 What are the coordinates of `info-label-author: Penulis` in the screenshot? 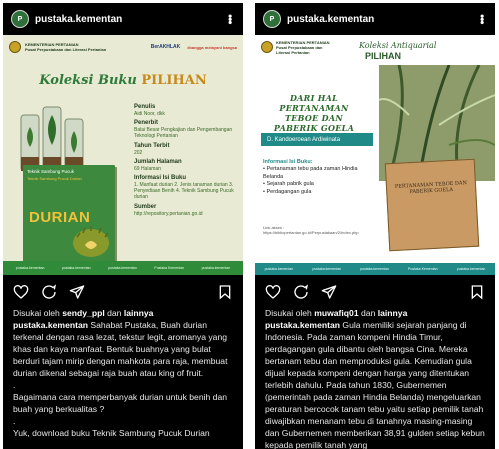 It's located at (145, 107).